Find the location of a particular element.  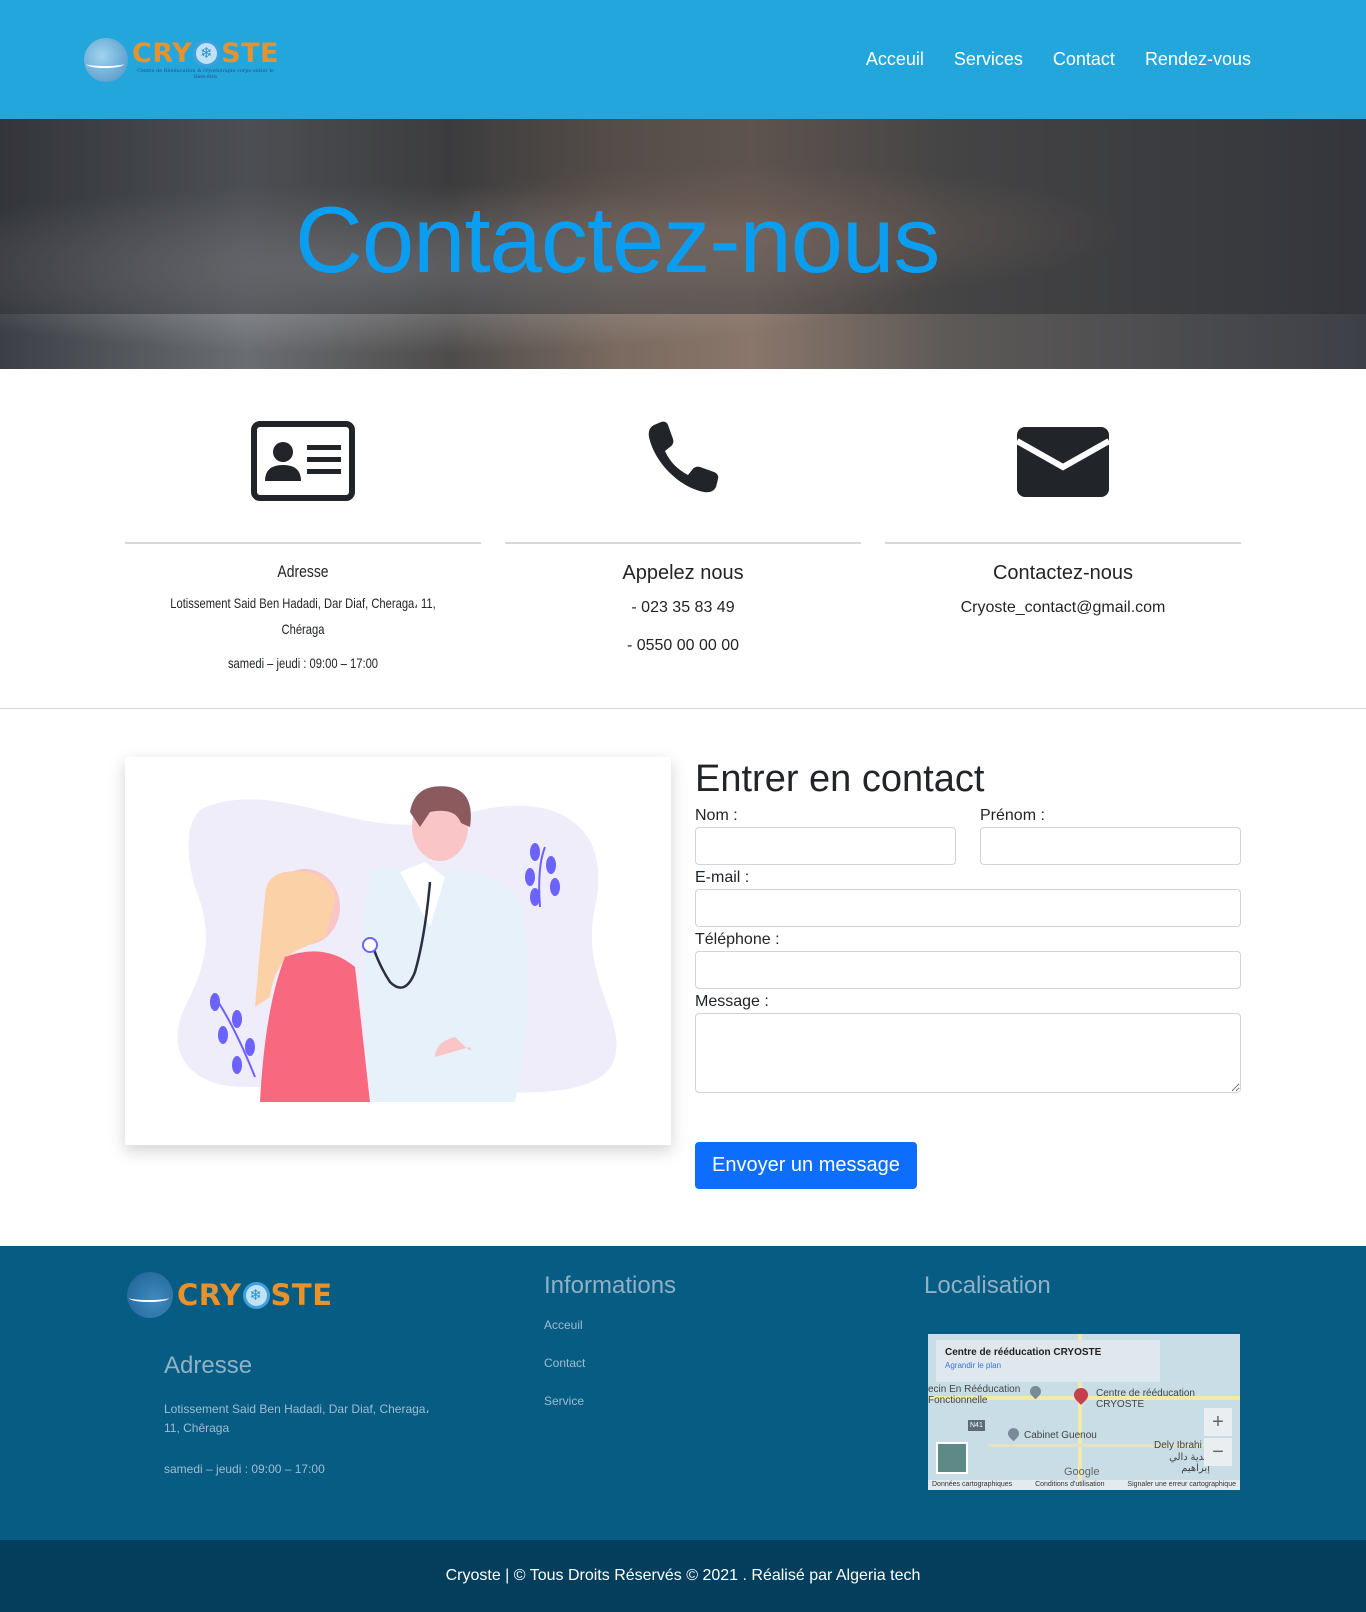

nav-link-services: Services is located at coordinates (988, 59).